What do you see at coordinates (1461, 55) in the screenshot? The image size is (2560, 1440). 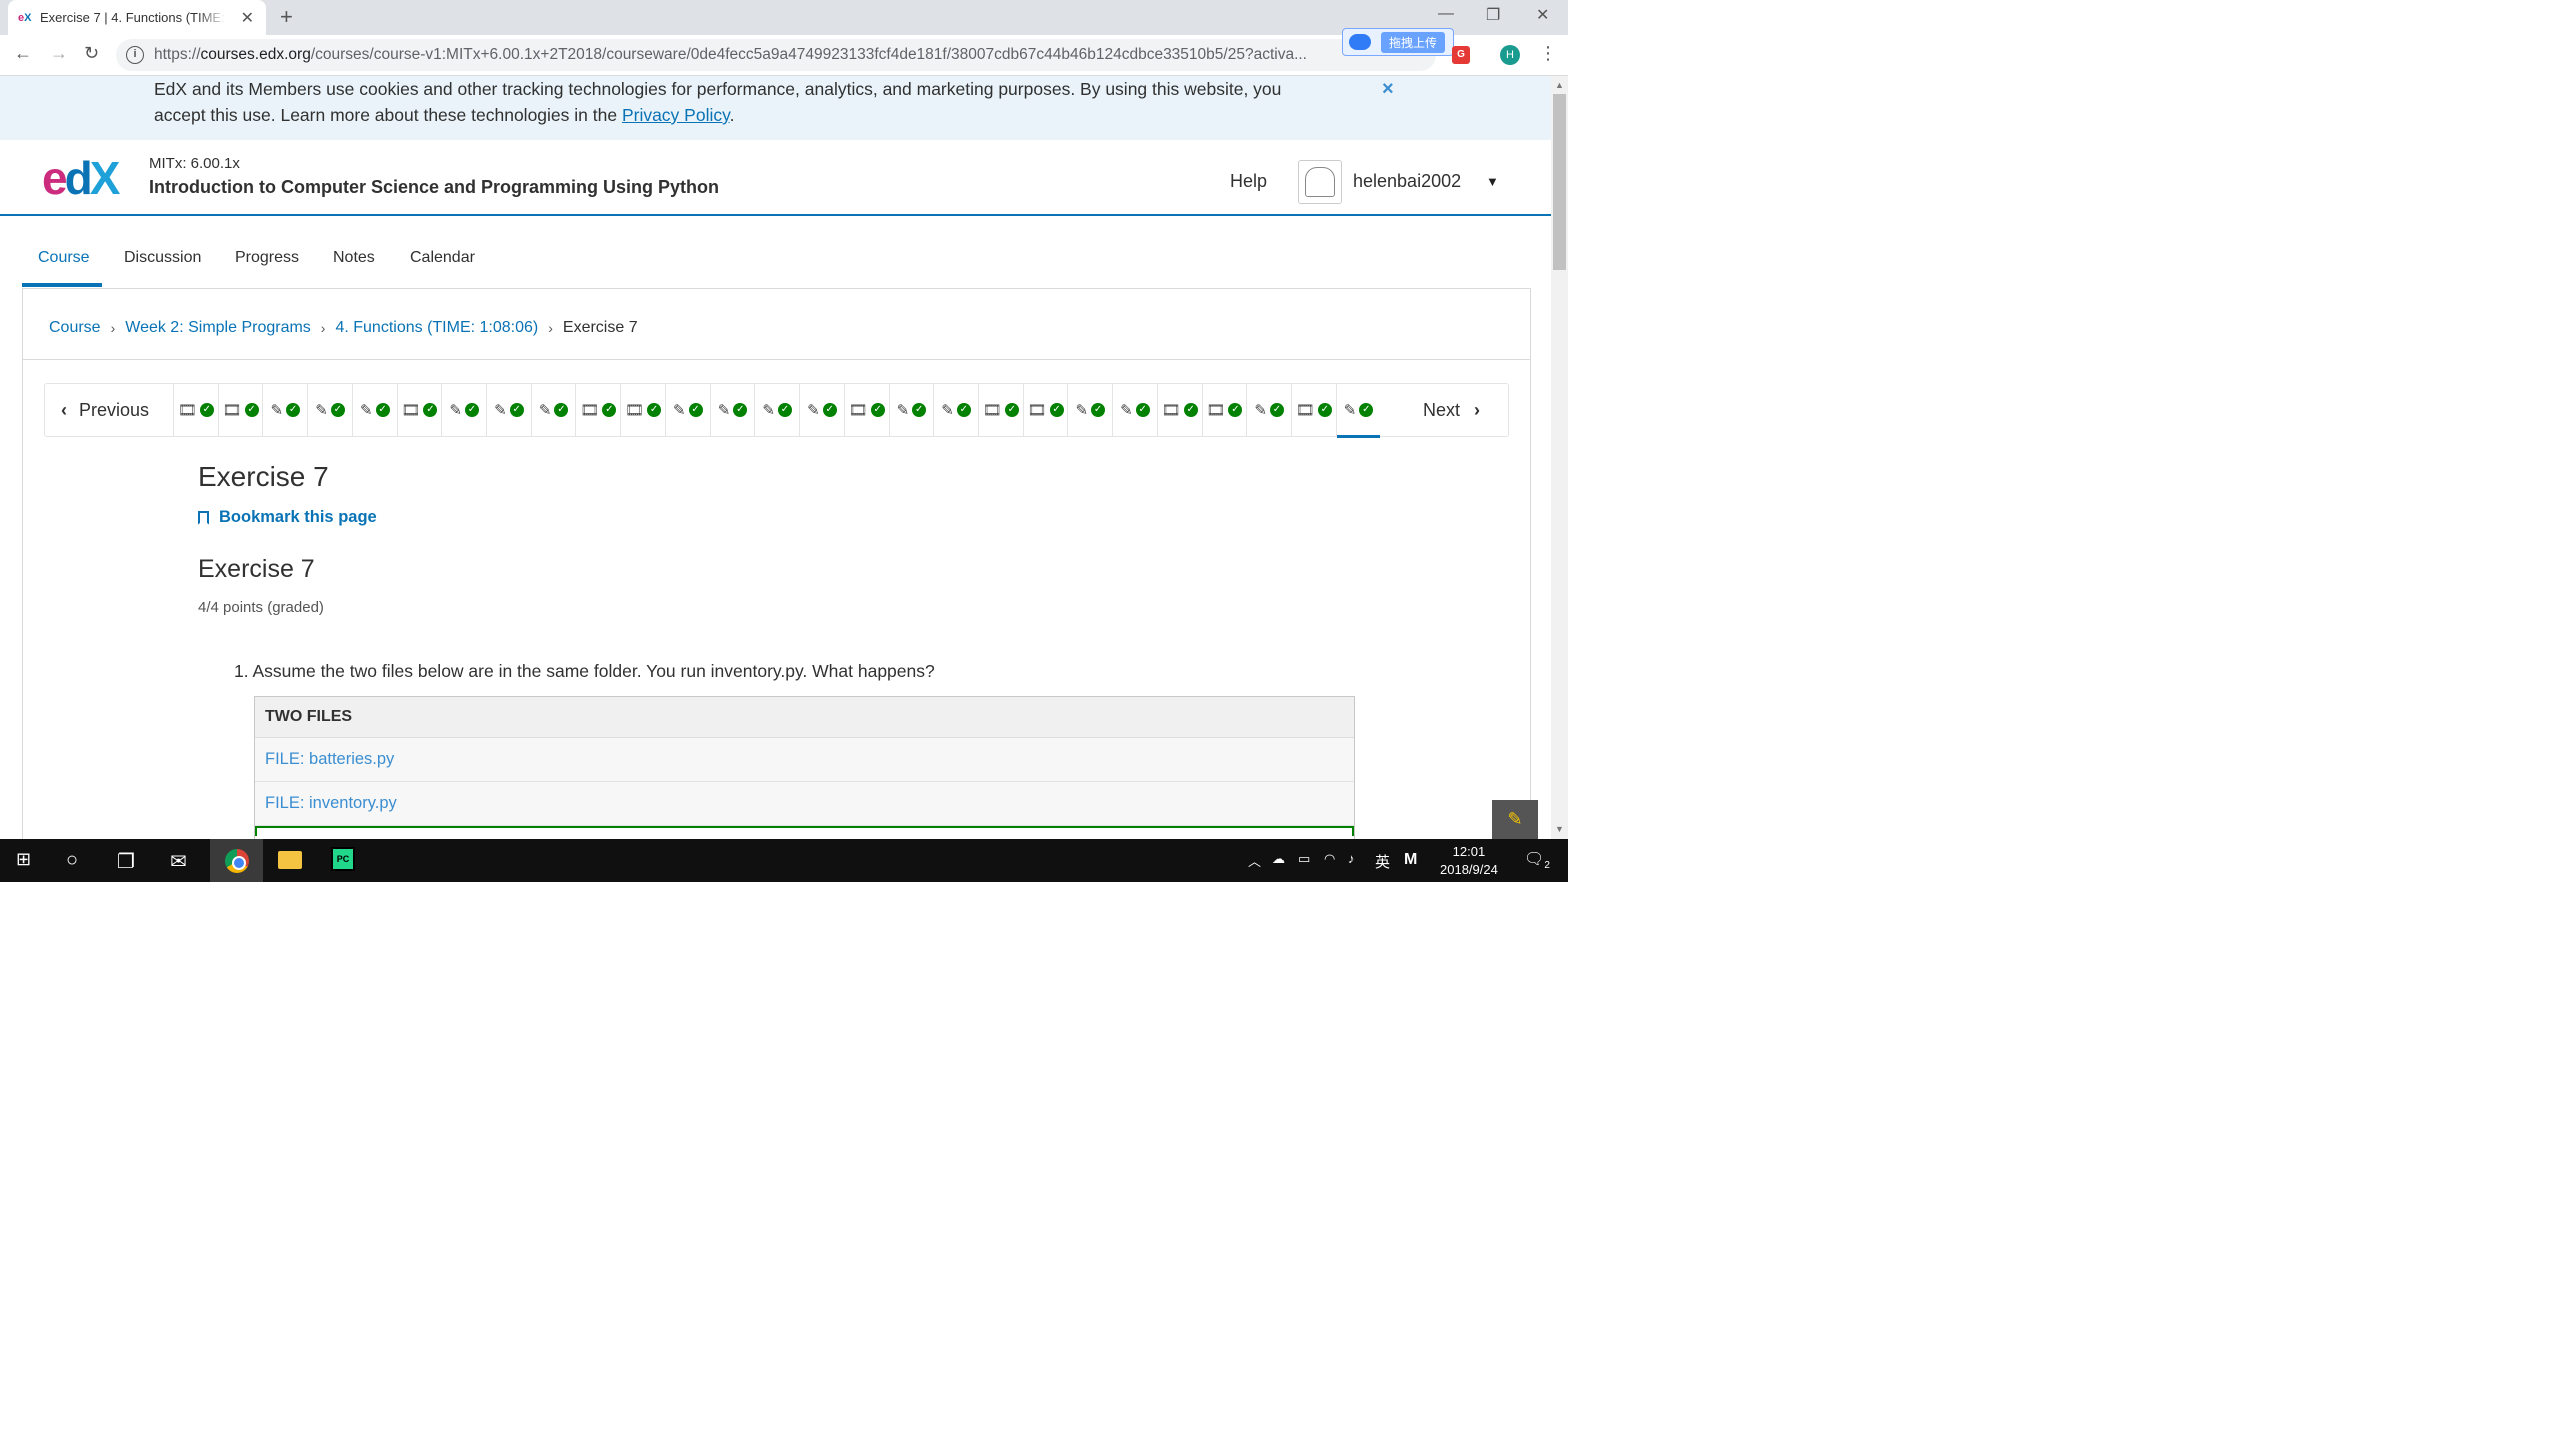 I see `extension-red-icon: G` at bounding box center [1461, 55].